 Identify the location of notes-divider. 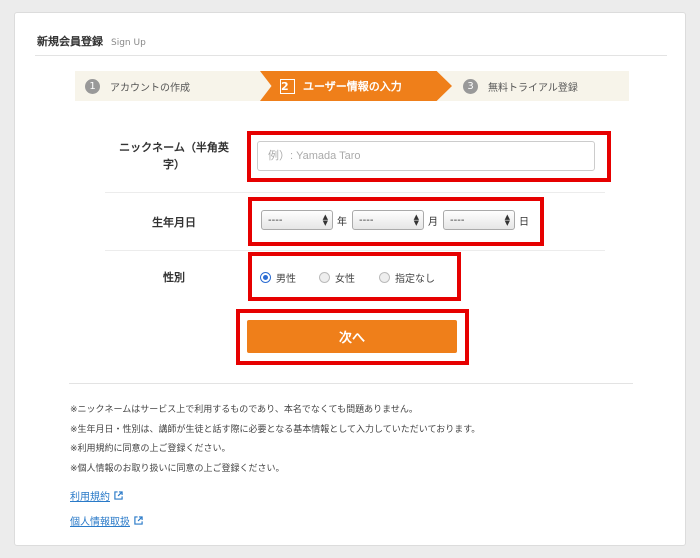
(351, 383).